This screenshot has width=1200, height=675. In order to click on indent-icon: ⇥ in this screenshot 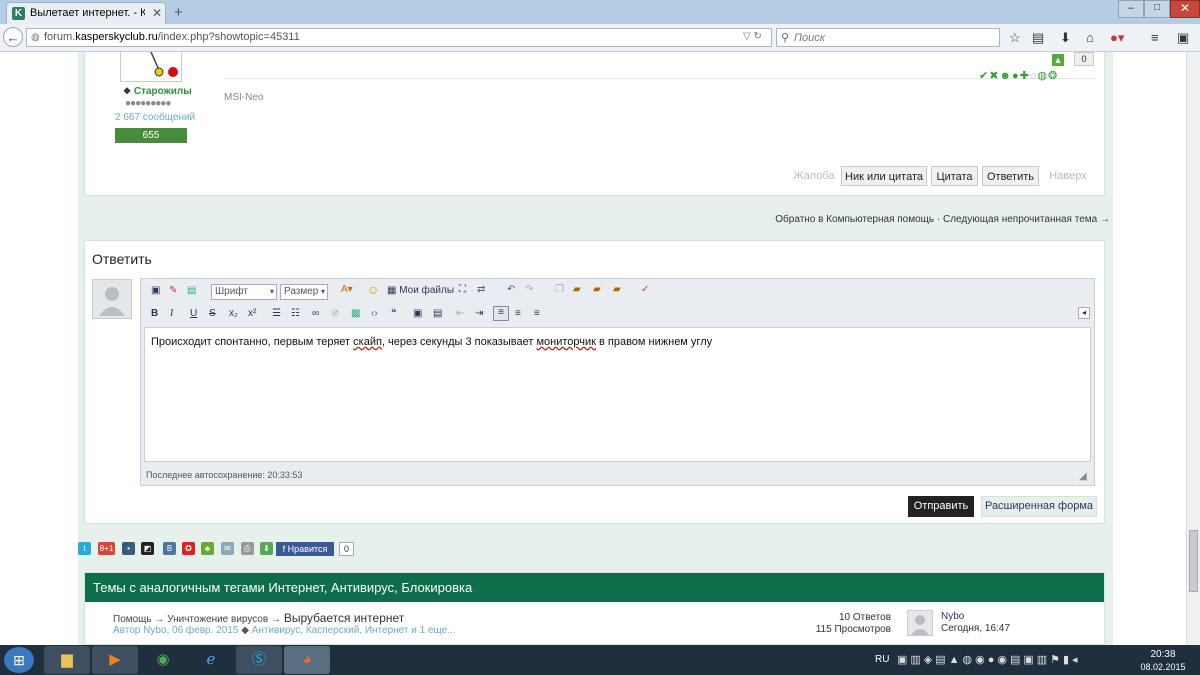, I will do `click(479, 313)`.